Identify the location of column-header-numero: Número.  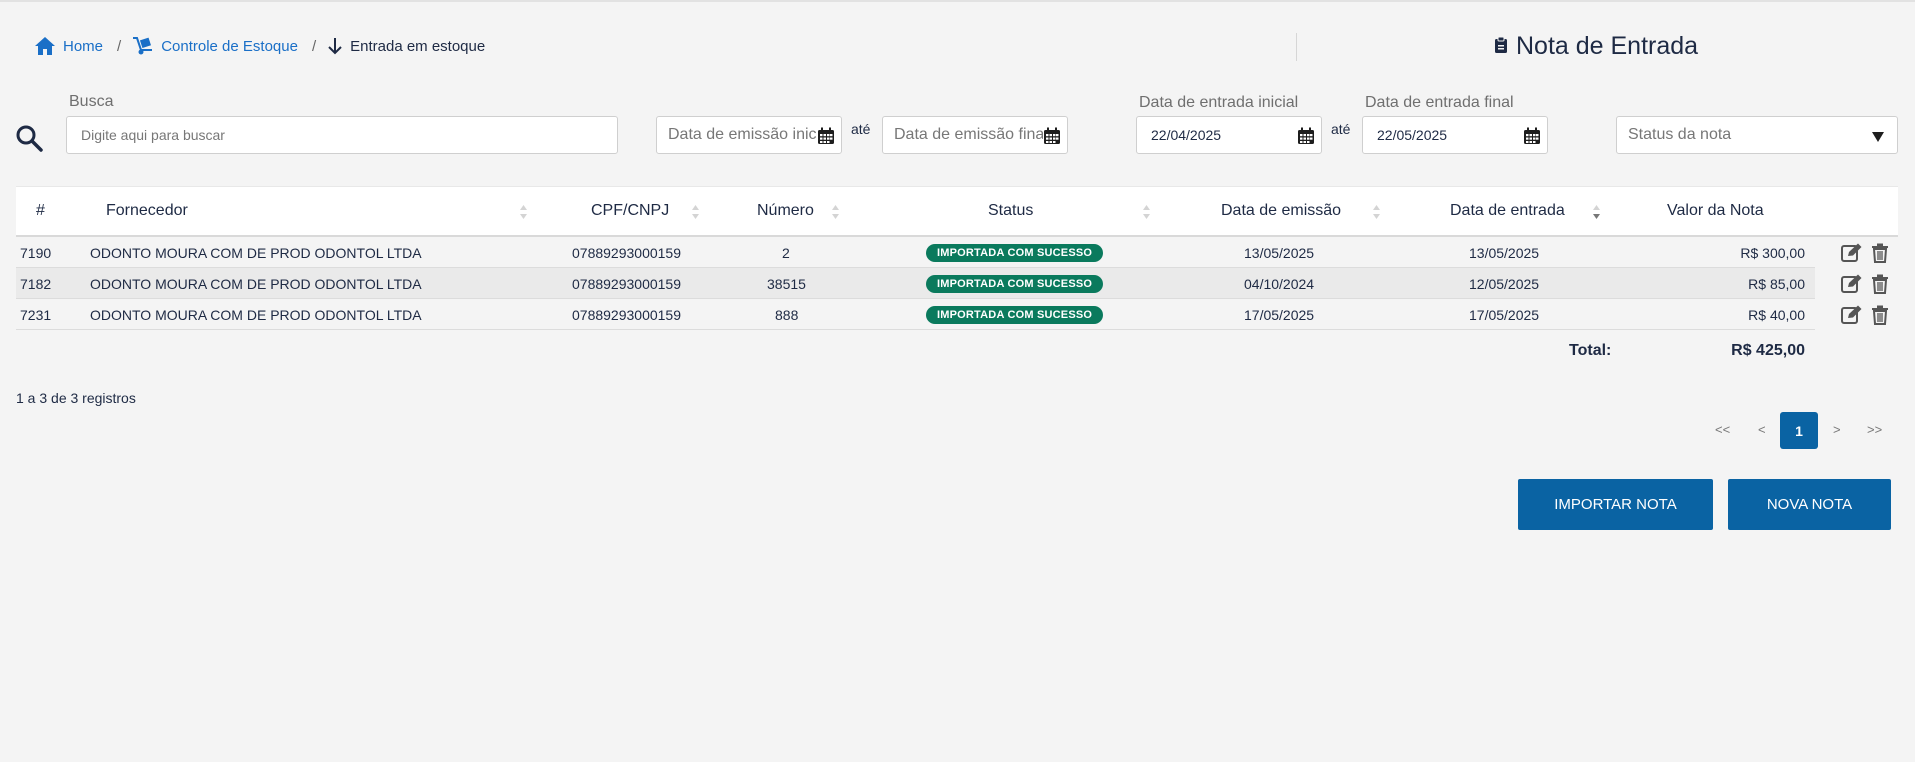
(785, 211).